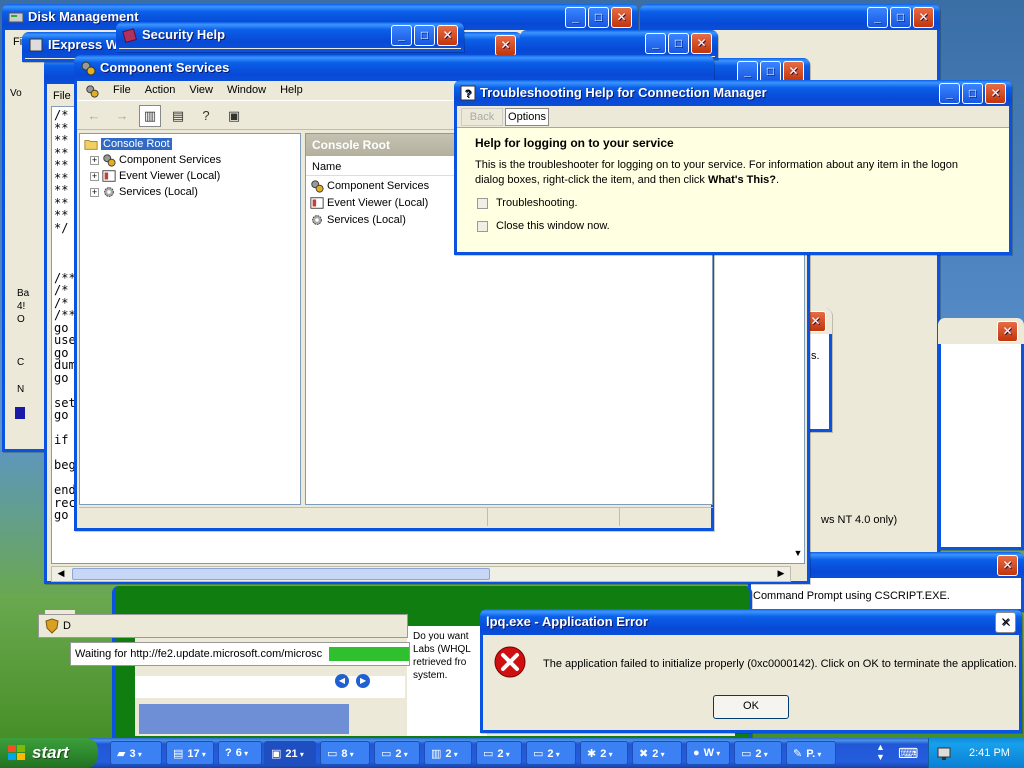  Describe the element at coordinates (23, 293) in the screenshot. I see `status-fragment: Ba` at that location.